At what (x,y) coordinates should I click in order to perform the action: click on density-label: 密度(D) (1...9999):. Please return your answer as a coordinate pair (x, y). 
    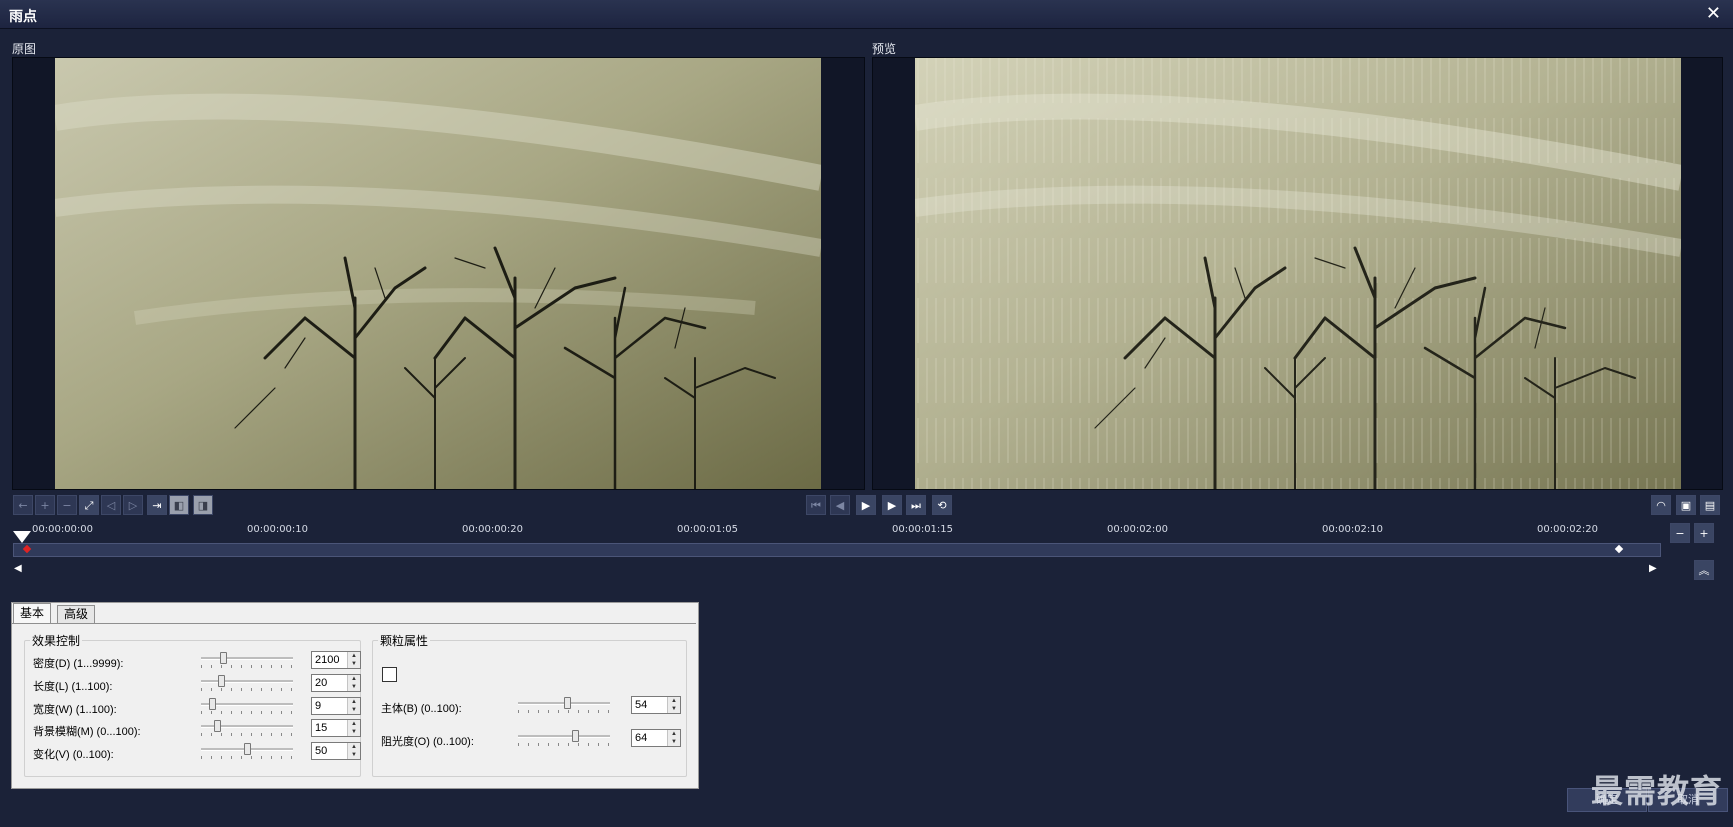
    Looking at the image, I should click on (78, 664).